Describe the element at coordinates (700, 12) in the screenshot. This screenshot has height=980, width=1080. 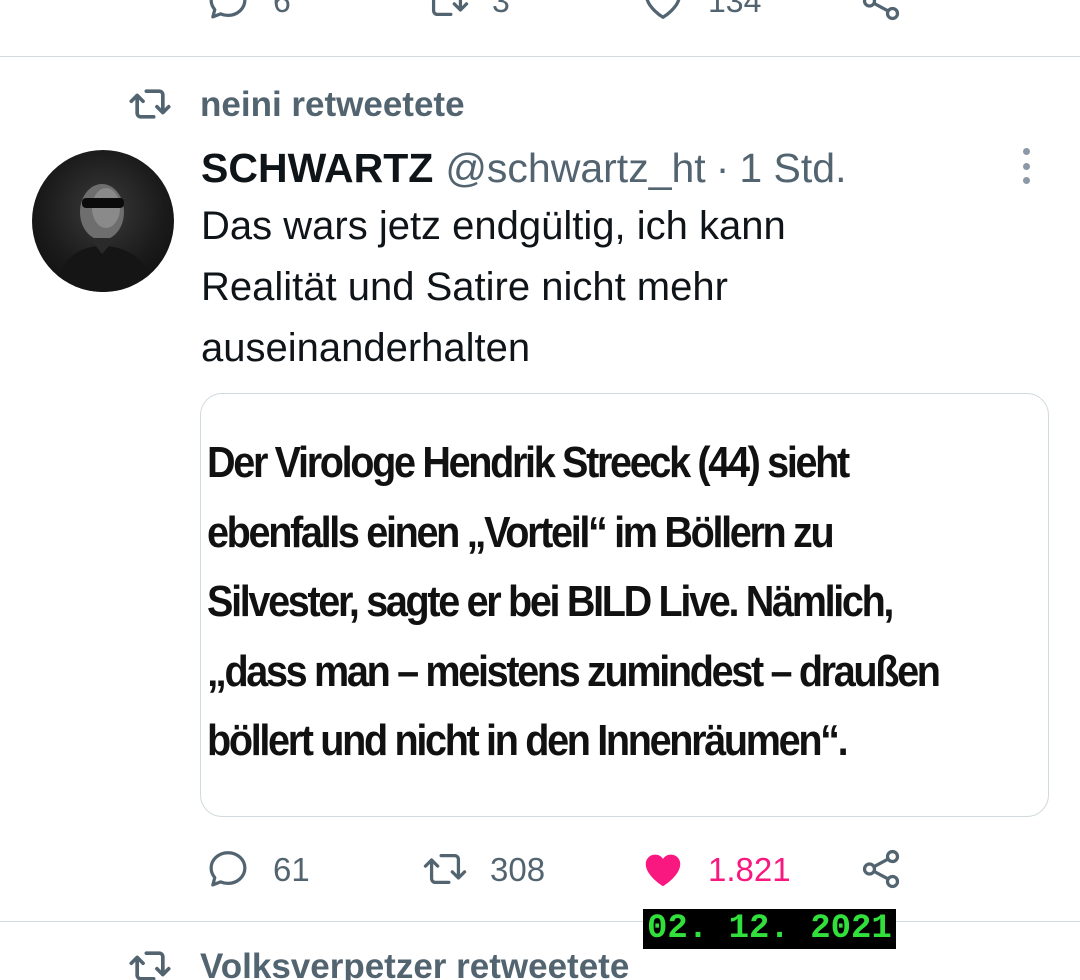
I see `prev-like-button: 134` at that location.